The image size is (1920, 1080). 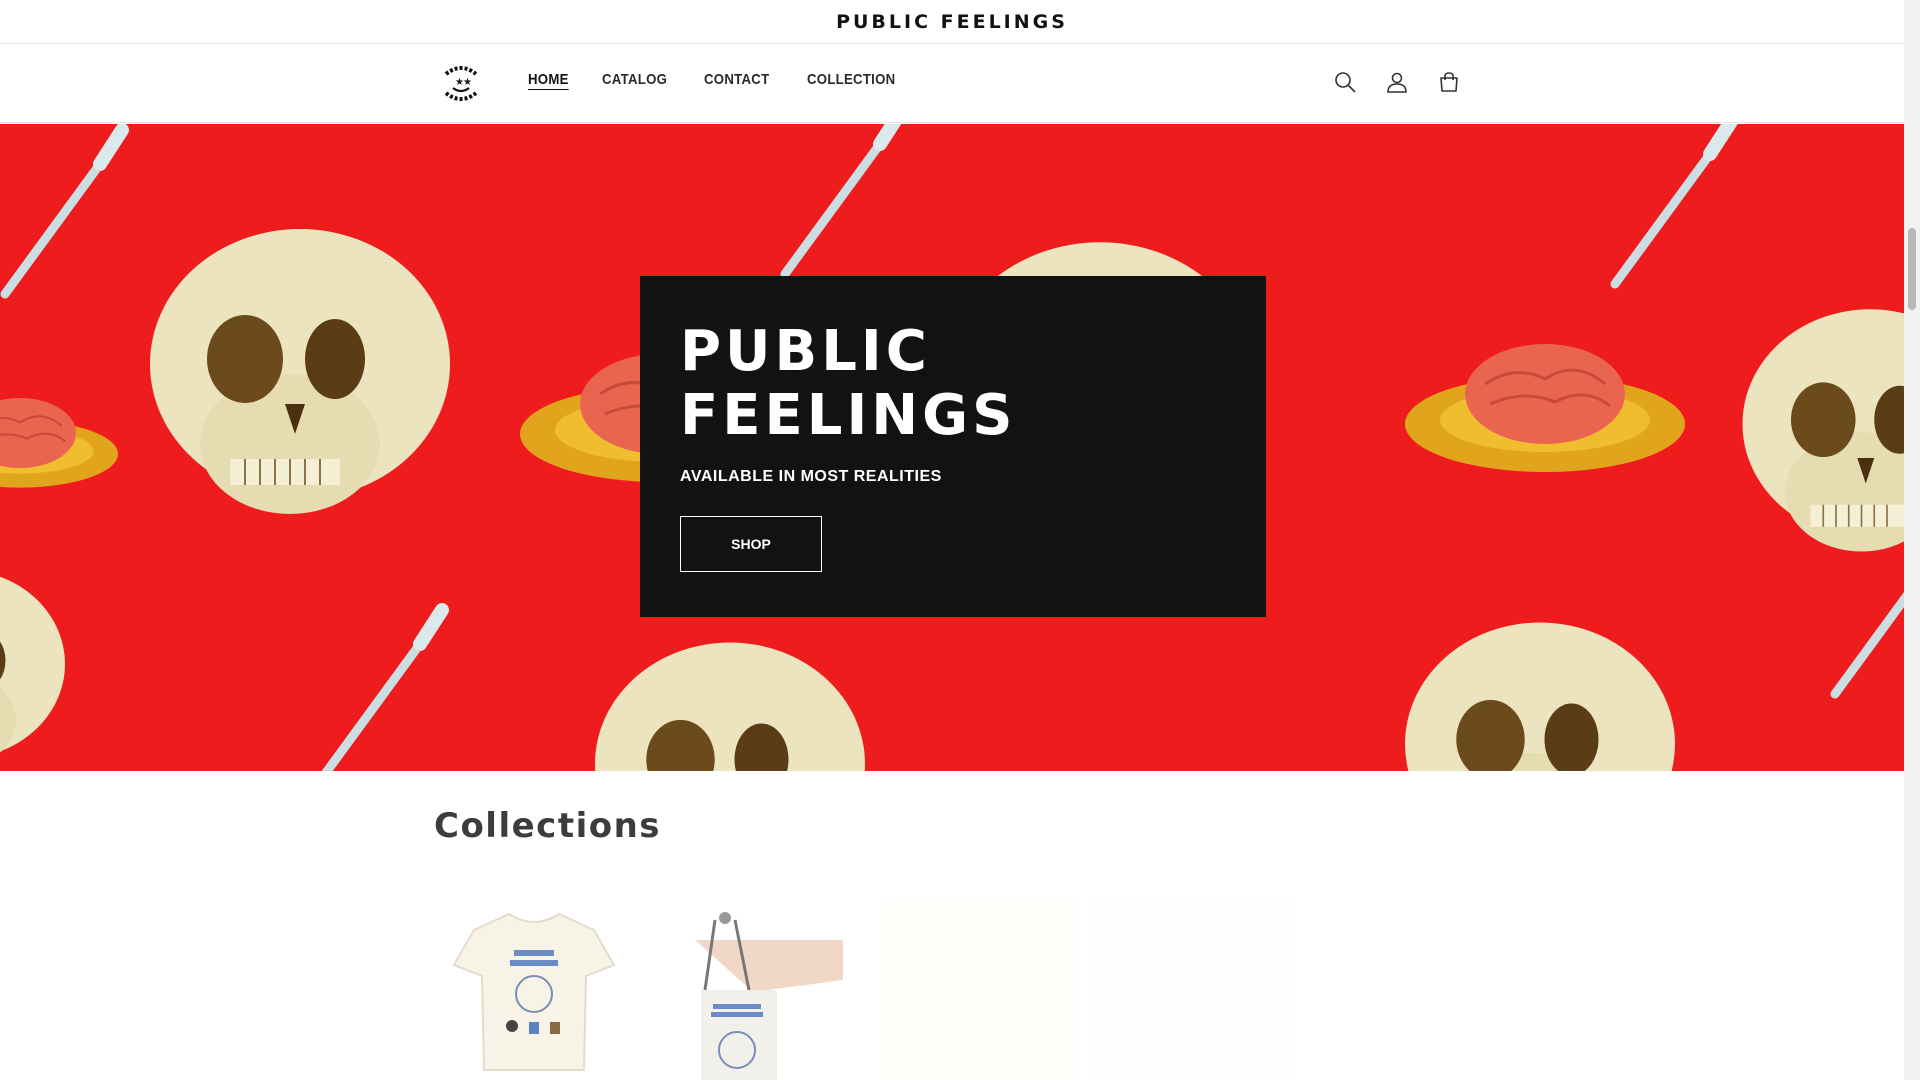 I want to click on nav-collection: COLLECTION, so click(x=851, y=79).